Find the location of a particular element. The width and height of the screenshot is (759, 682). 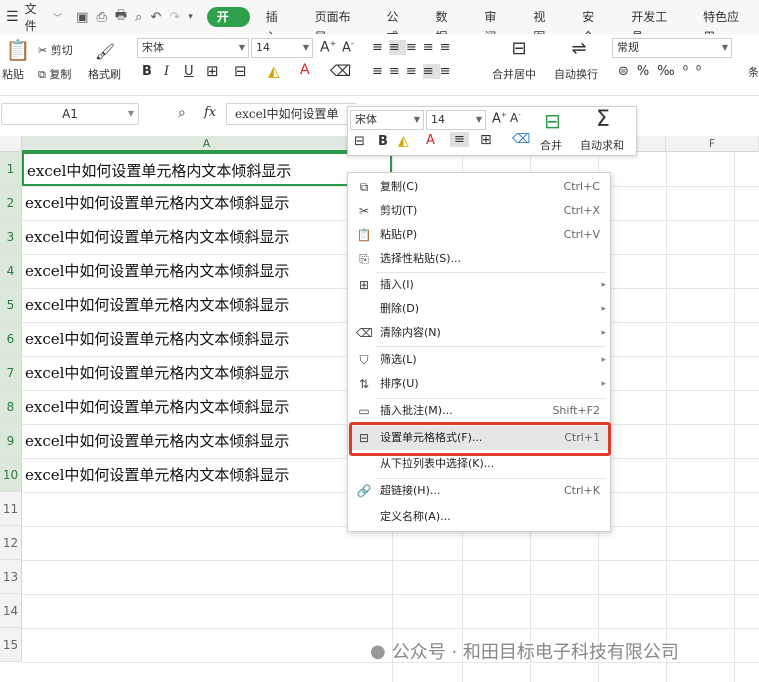

align-center-icon: ≡ is located at coordinates (459, 139).